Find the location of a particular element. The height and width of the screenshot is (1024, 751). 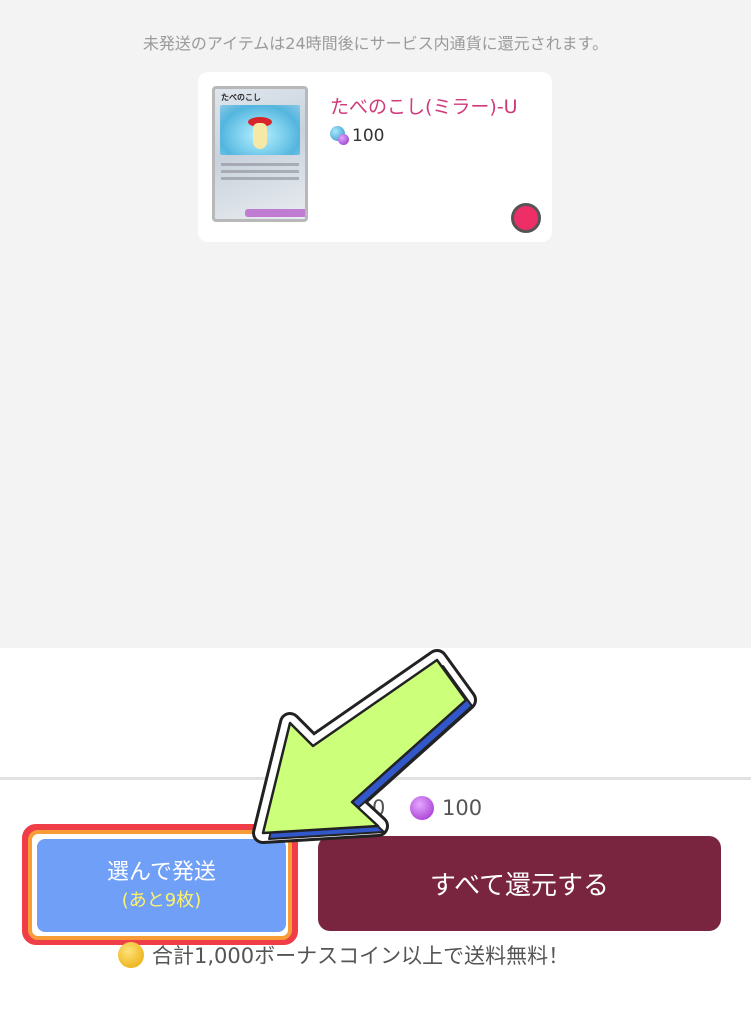

gem-currency-icon is located at coordinates (340, 136).